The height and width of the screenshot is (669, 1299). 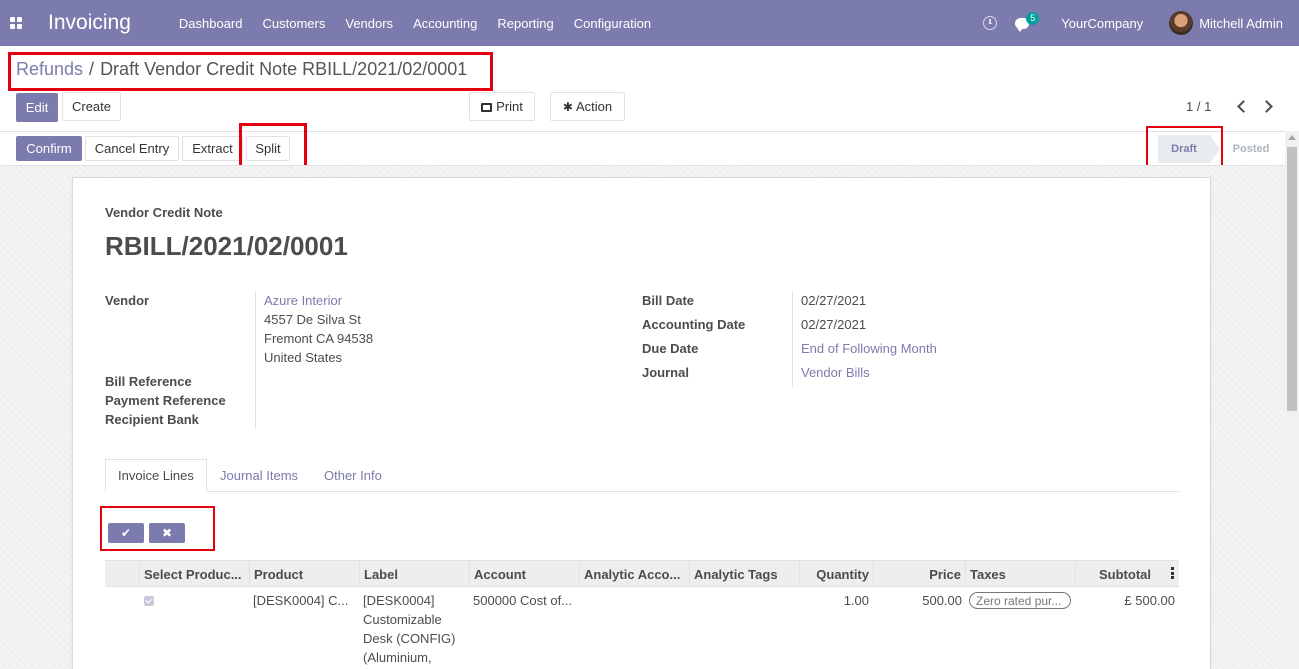 What do you see at coordinates (694, 324) in the screenshot?
I see `accounting-date-label: Accounting Date` at bounding box center [694, 324].